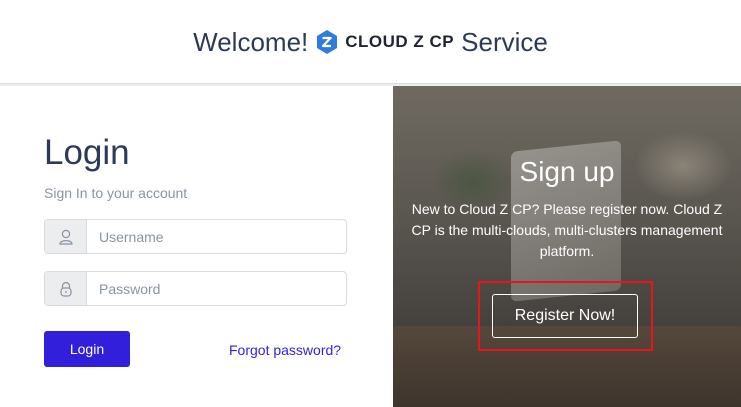 Image resolution: width=741 pixels, height=407 pixels. What do you see at coordinates (216, 236) in the screenshot?
I see `username-input` at bounding box center [216, 236].